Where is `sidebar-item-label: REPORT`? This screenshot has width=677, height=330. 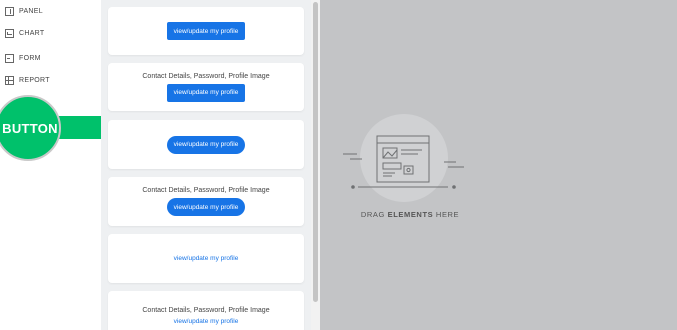 sidebar-item-label: REPORT is located at coordinates (34, 80).